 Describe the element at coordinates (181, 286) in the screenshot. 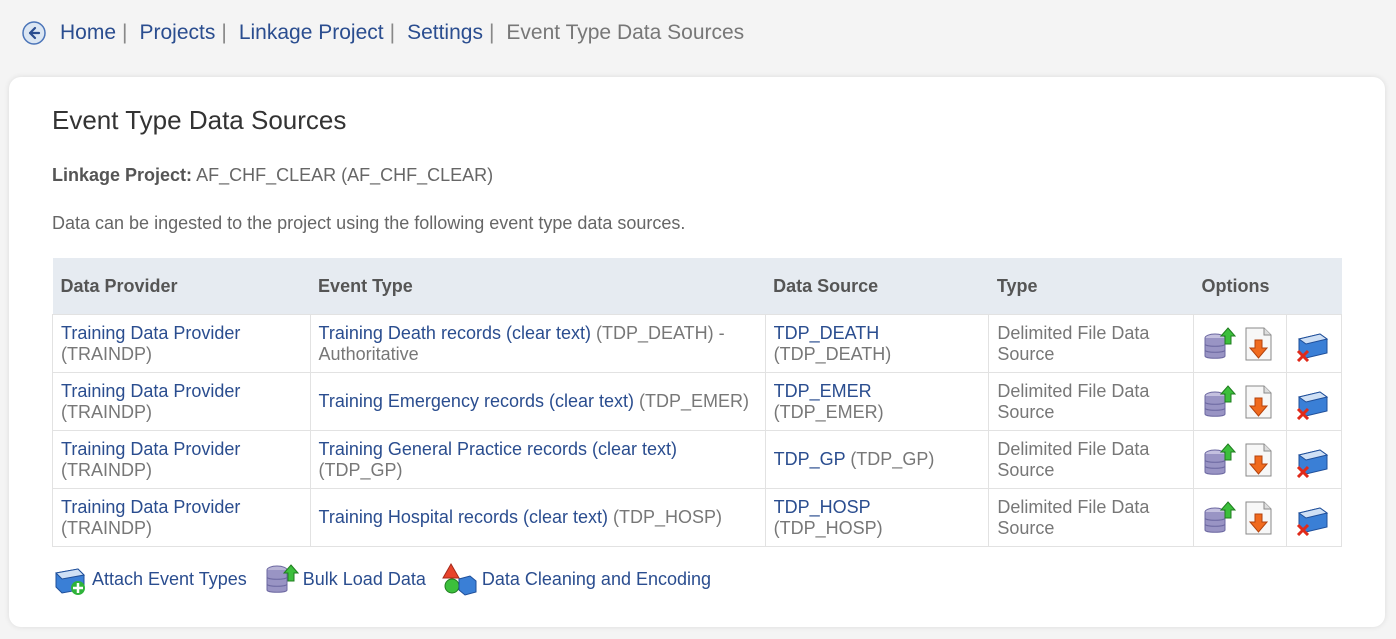

I see `header-data-provider: Data Provider` at that location.